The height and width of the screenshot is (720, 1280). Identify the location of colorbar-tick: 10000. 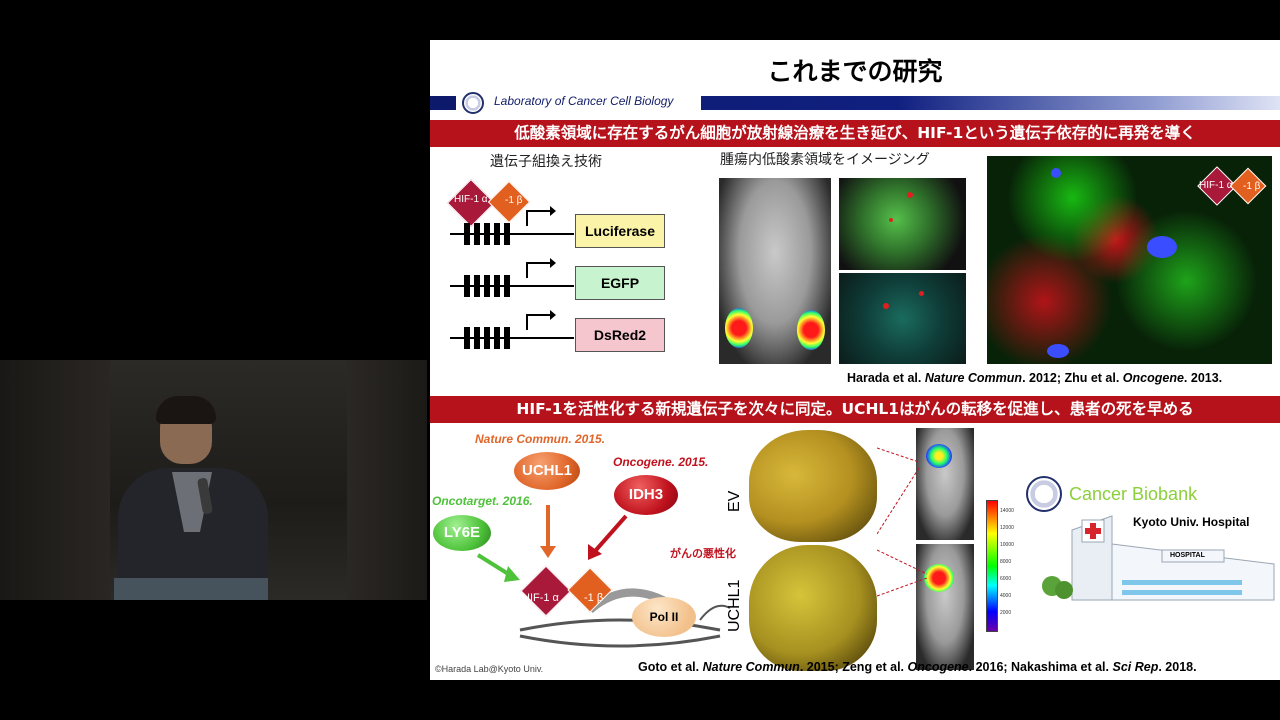
(1007, 545).